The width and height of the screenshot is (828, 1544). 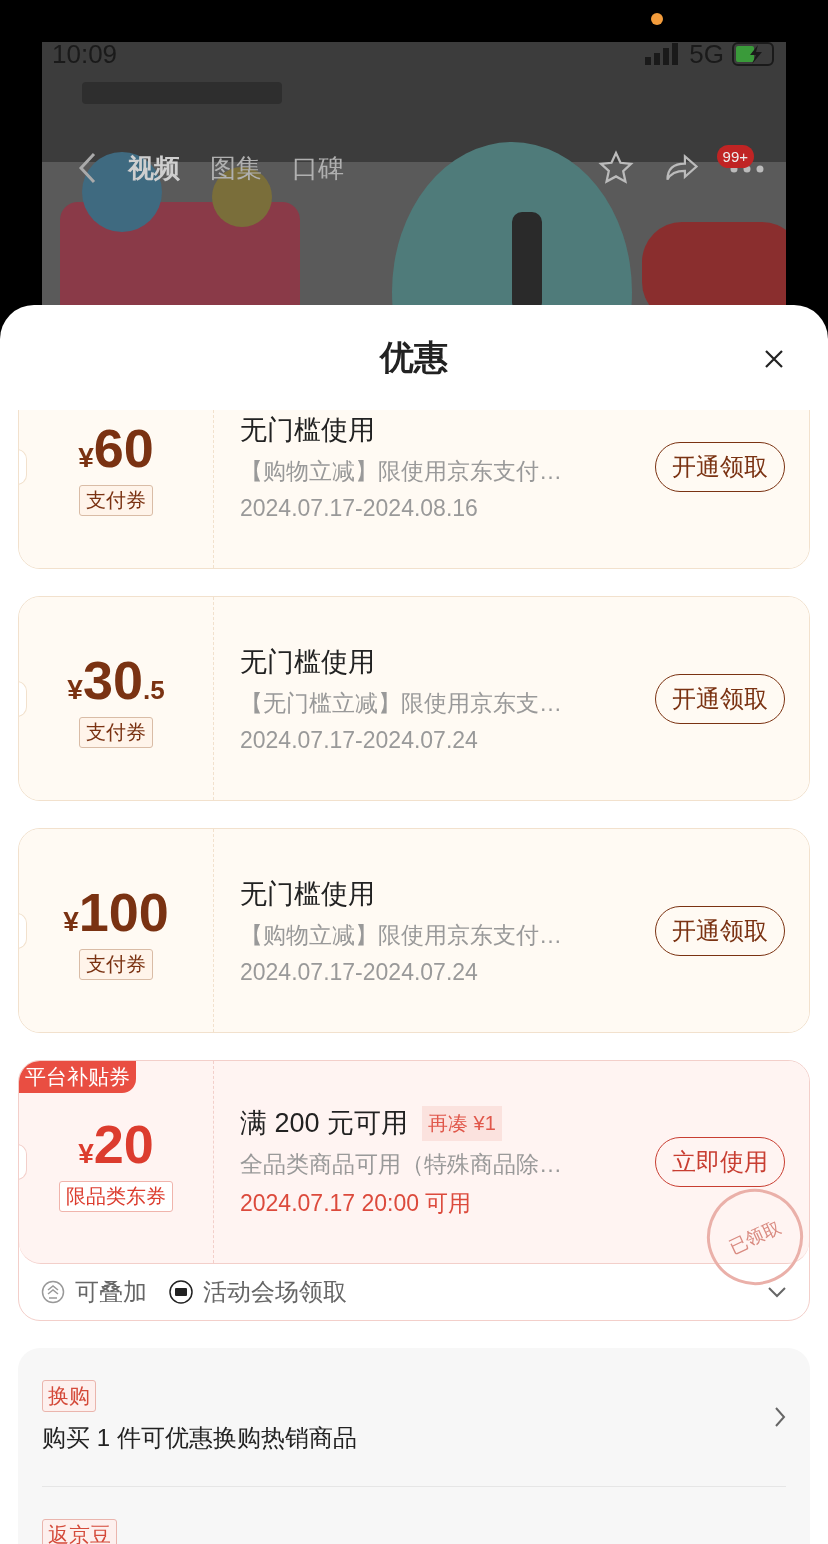 I want to click on coupon-amount: ¥20, so click(x=116, y=1143).